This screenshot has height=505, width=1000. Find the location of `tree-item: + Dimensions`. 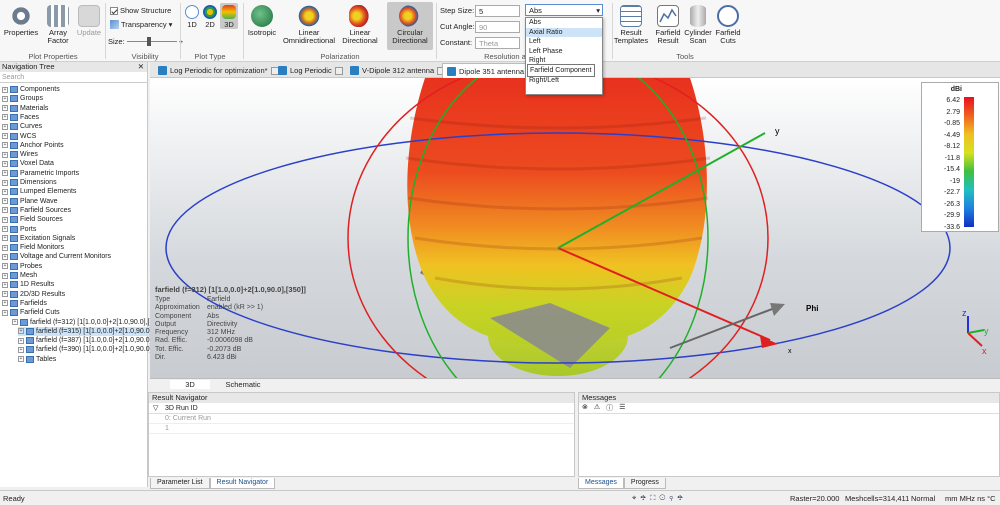

tree-item: + Dimensions is located at coordinates (29, 182).